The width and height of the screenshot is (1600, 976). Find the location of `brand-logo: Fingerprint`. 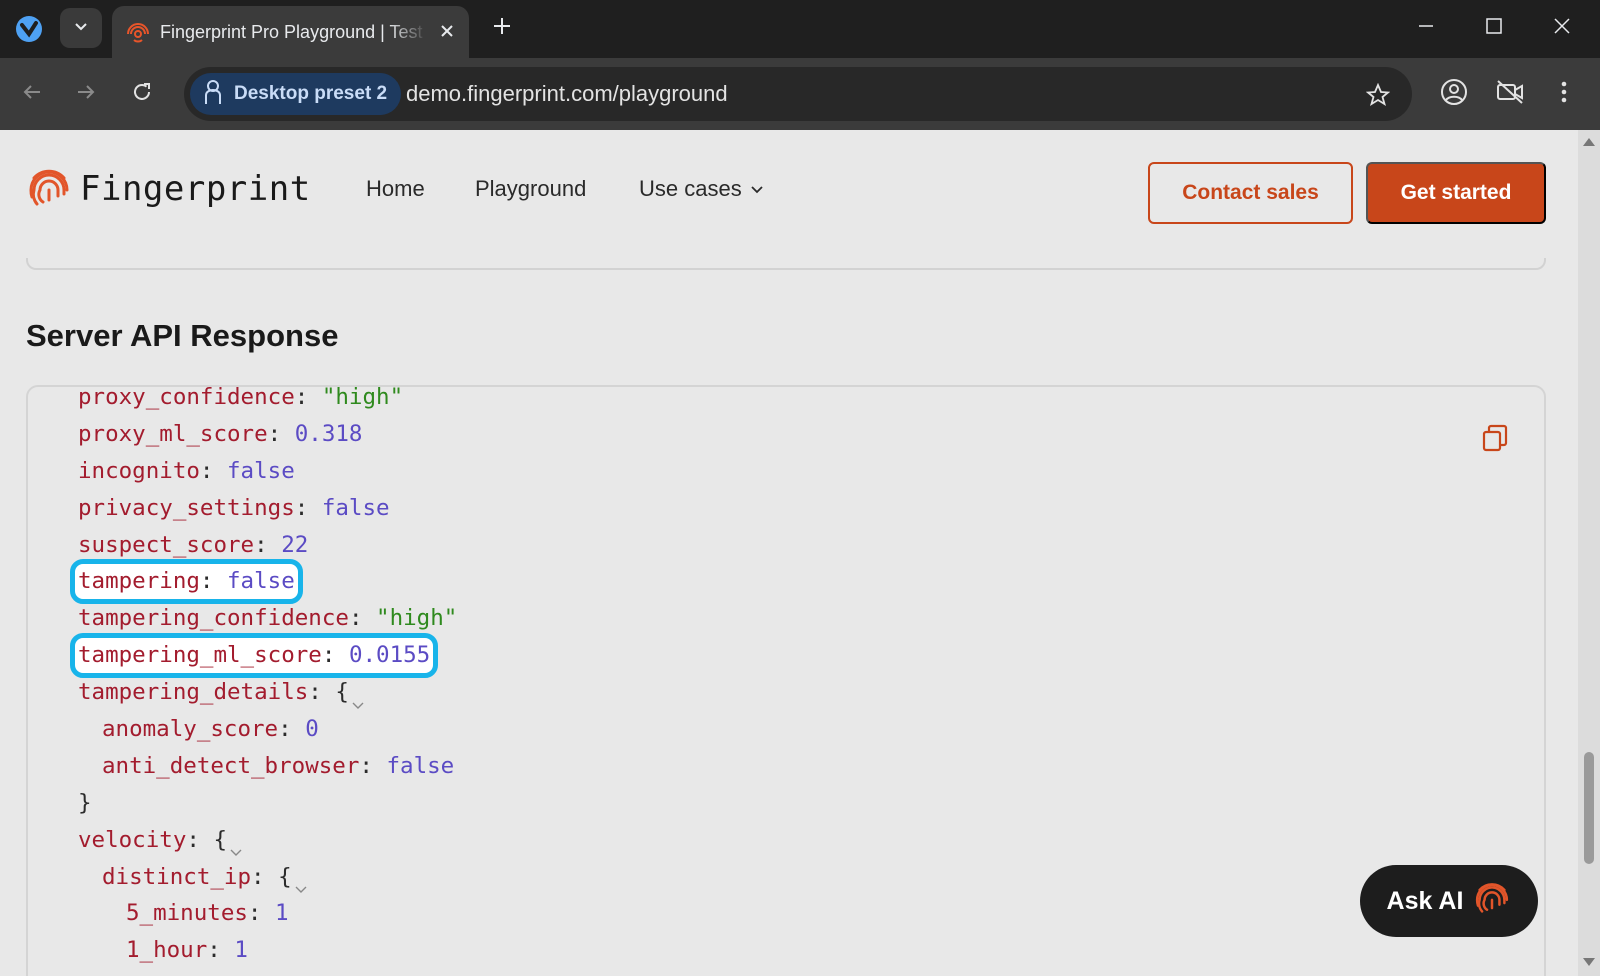

brand-logo: Fingerprint is located at coordinates (168, 189).